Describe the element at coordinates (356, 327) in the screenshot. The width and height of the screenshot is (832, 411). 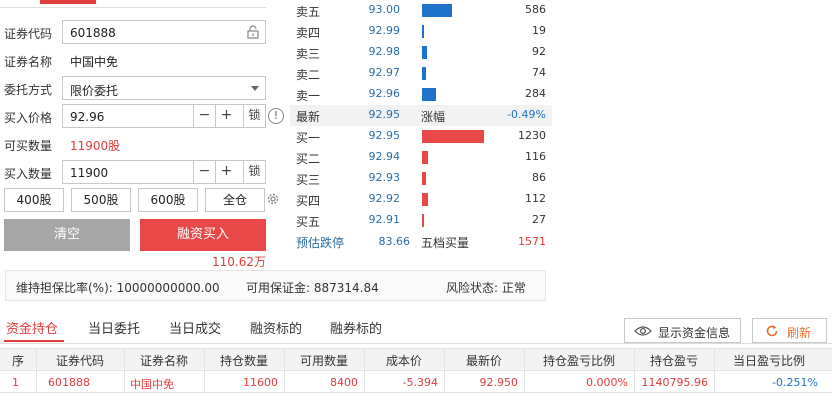
I see `tab-short-targets: 融券标的` at that location.